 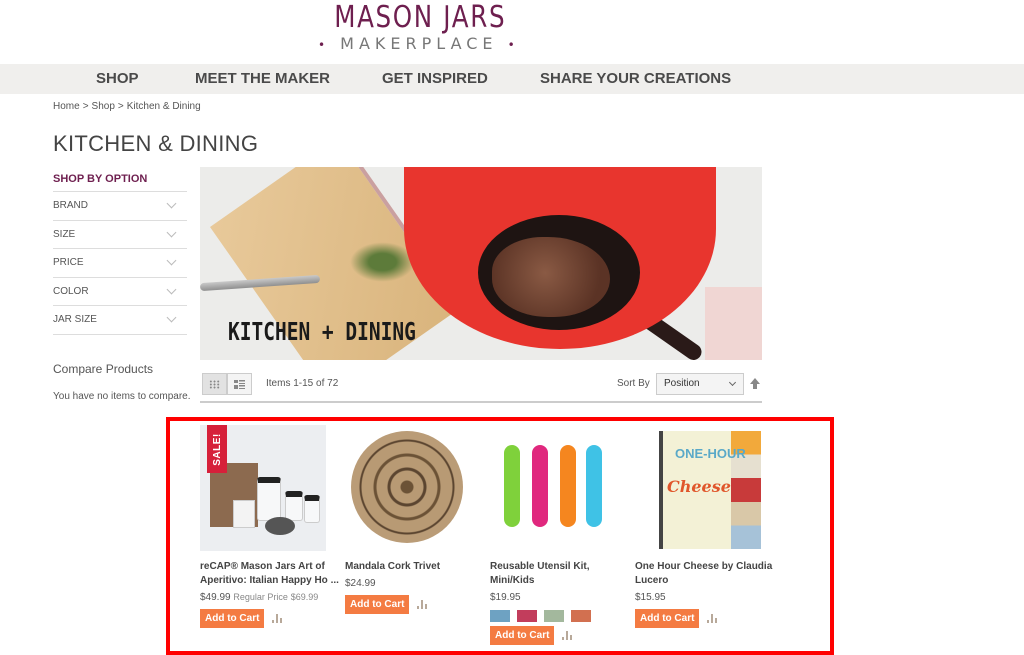 What do you see at coordinates (75, 320) in the screenshot?
I see `filter-label: JAR SIZE` at bounding box center [75, 320].